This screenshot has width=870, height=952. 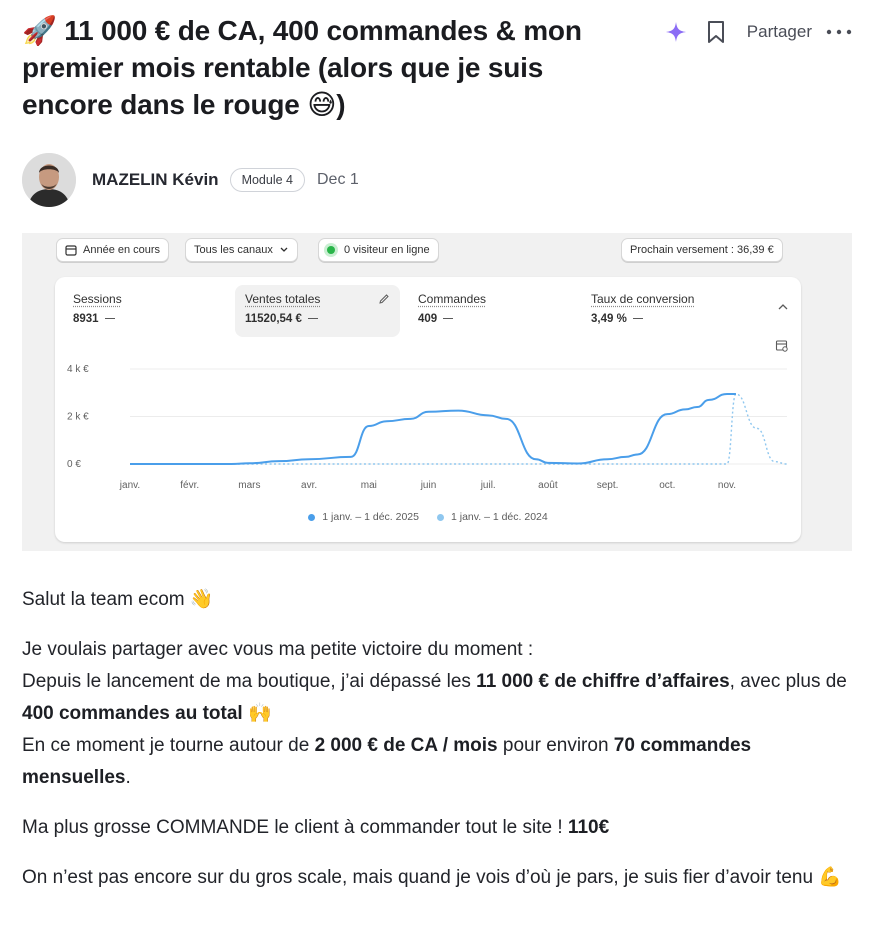 I want to click on channels-filter: Tous les canaux, so click(x=241, y=250).